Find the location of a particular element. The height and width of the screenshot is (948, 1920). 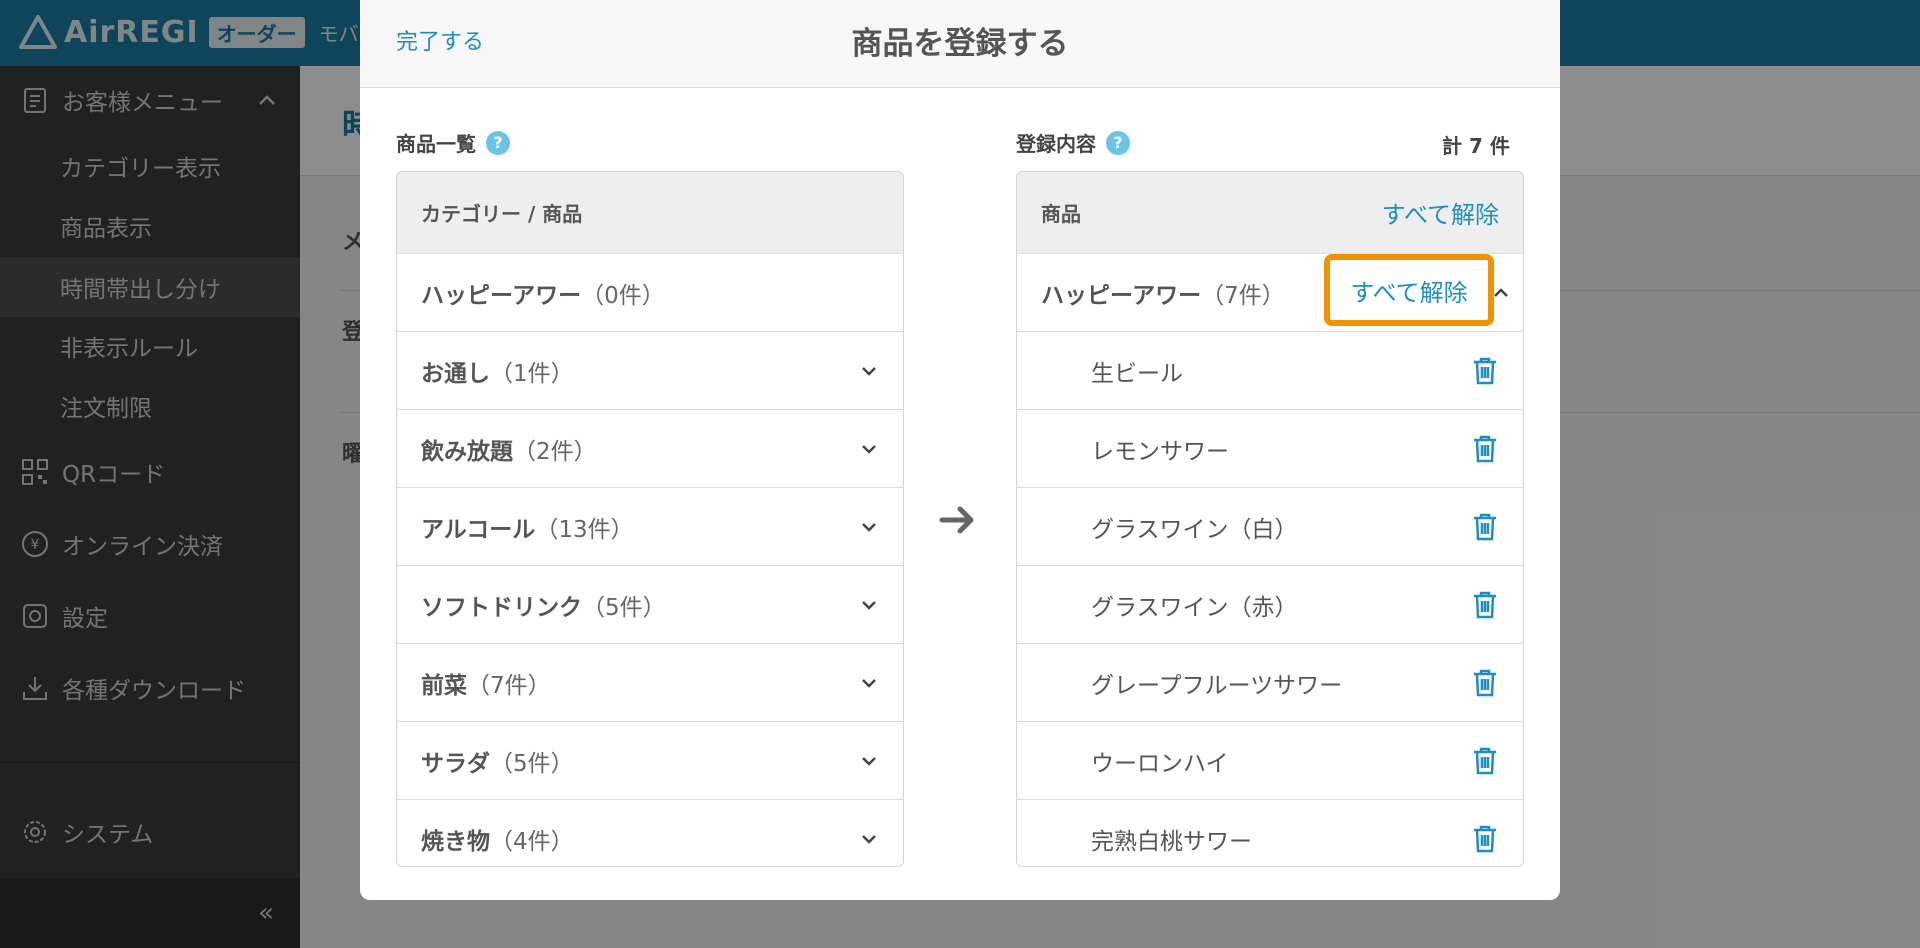

group-clear-all-button: すべて解除 is located at coordinates (1409, 290).